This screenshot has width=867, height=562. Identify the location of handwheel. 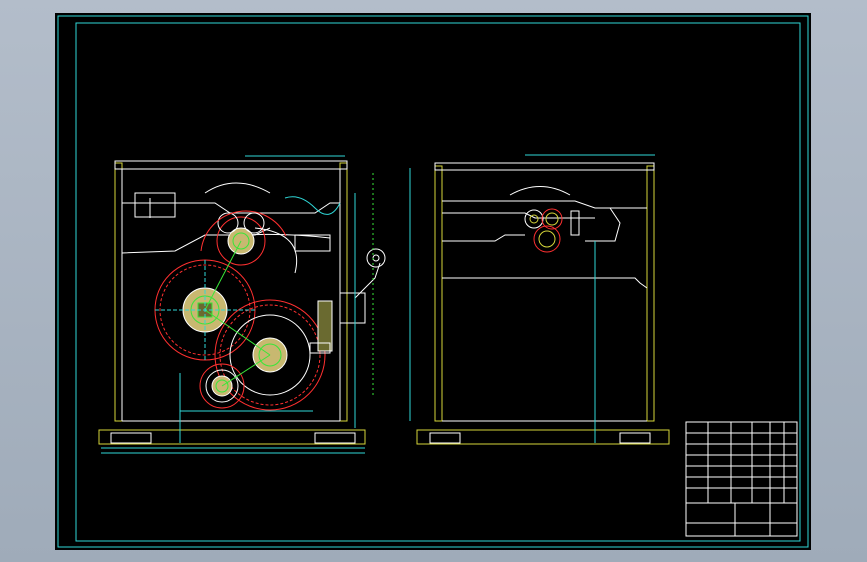
(376, 258).